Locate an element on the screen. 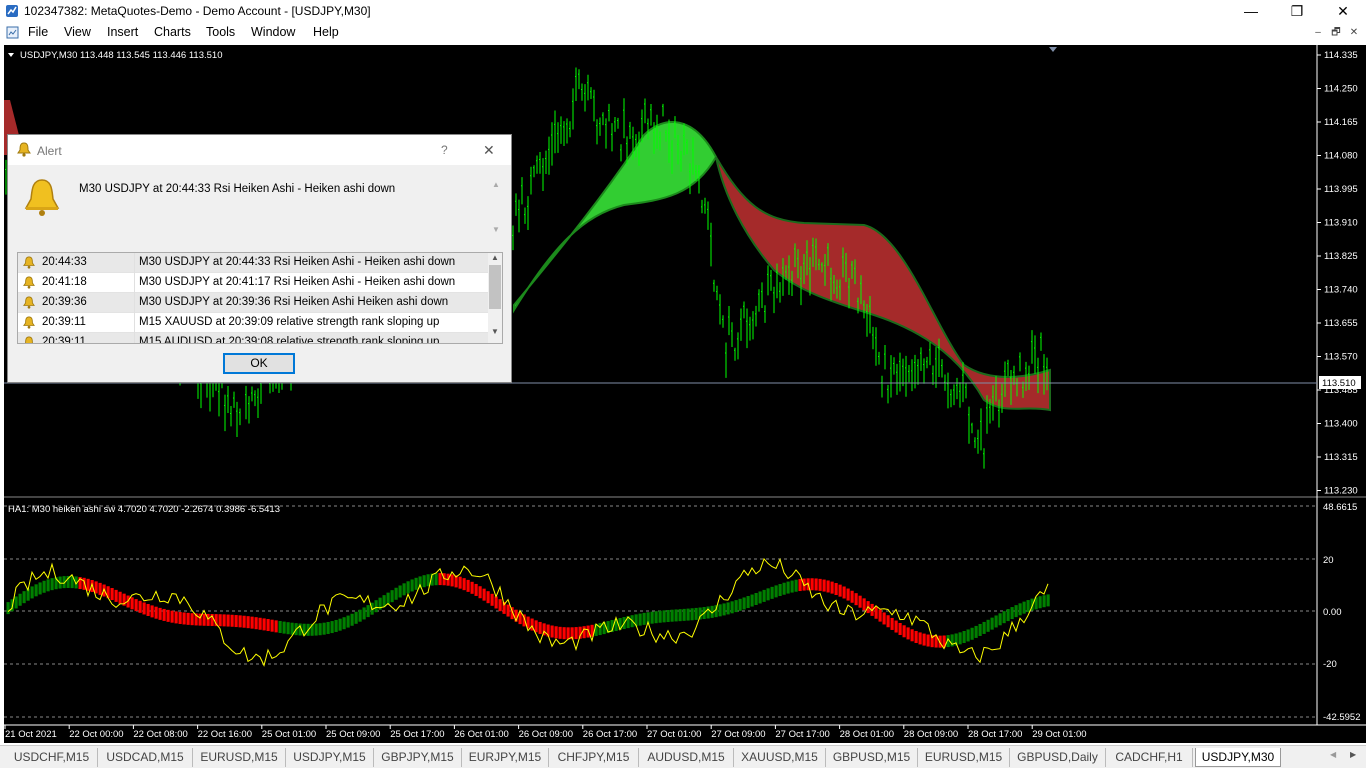 Image resolution: width=1366 pixels, height=768 pixels. tab-usdchf-m15: USDCHF,M15 is located at coordinates (52, 757).